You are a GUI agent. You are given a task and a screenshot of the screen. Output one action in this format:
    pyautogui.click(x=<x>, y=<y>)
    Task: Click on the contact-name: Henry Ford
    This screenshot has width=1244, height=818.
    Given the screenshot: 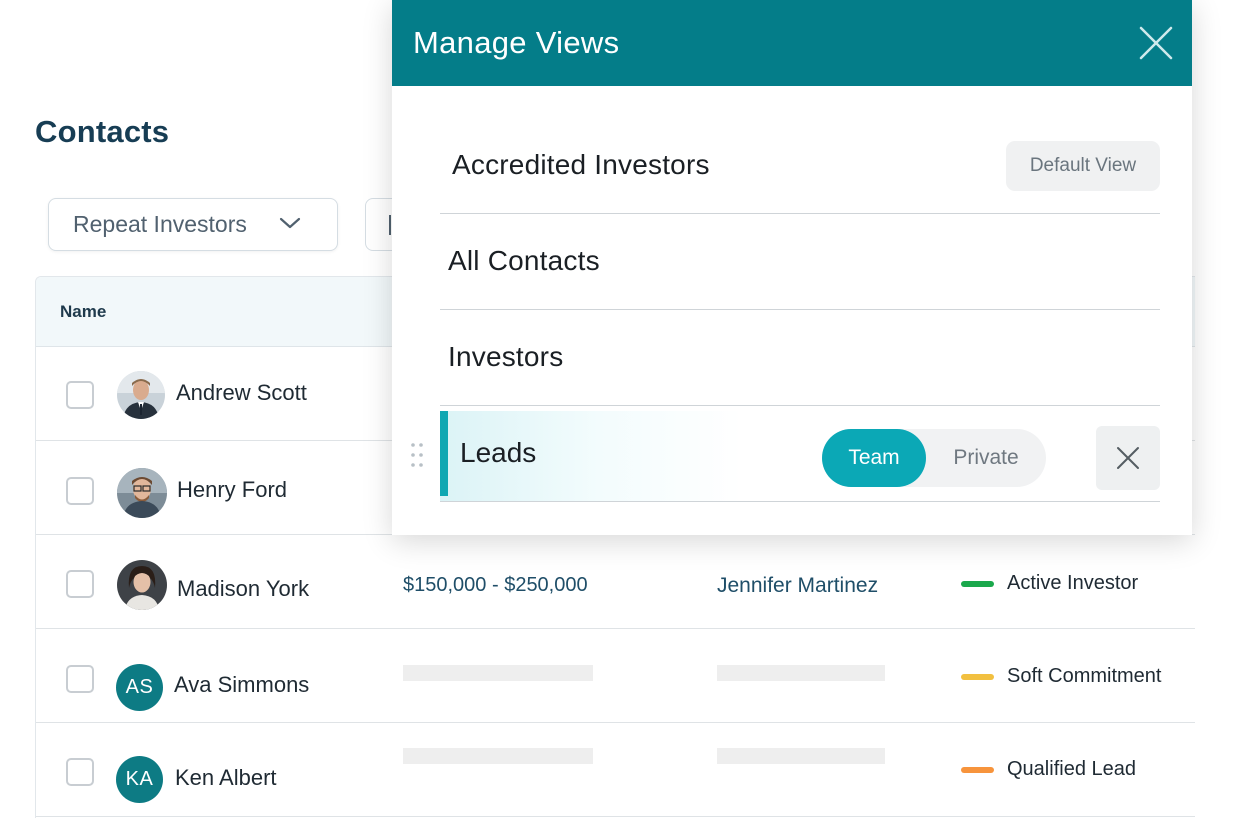 What is the action you would take?
    pyautogui.click(x=232, y=490)
    